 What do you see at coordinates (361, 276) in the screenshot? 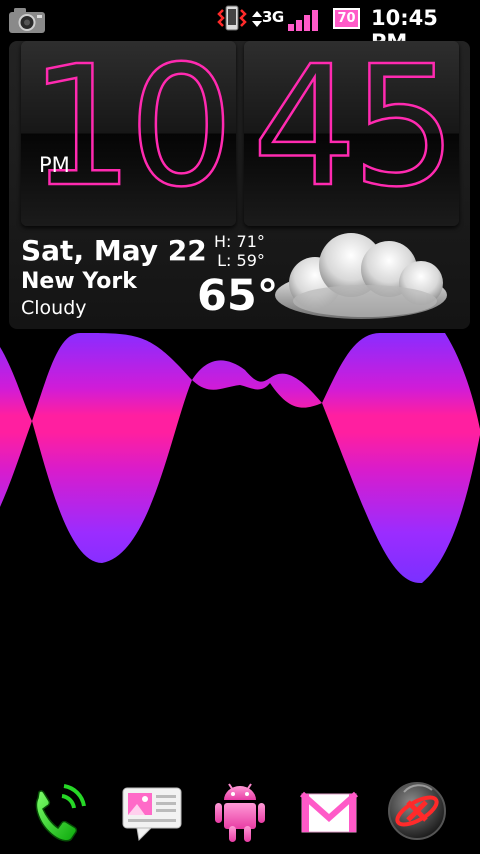
I see `cloud-icon` at bounding box center [361, 276].